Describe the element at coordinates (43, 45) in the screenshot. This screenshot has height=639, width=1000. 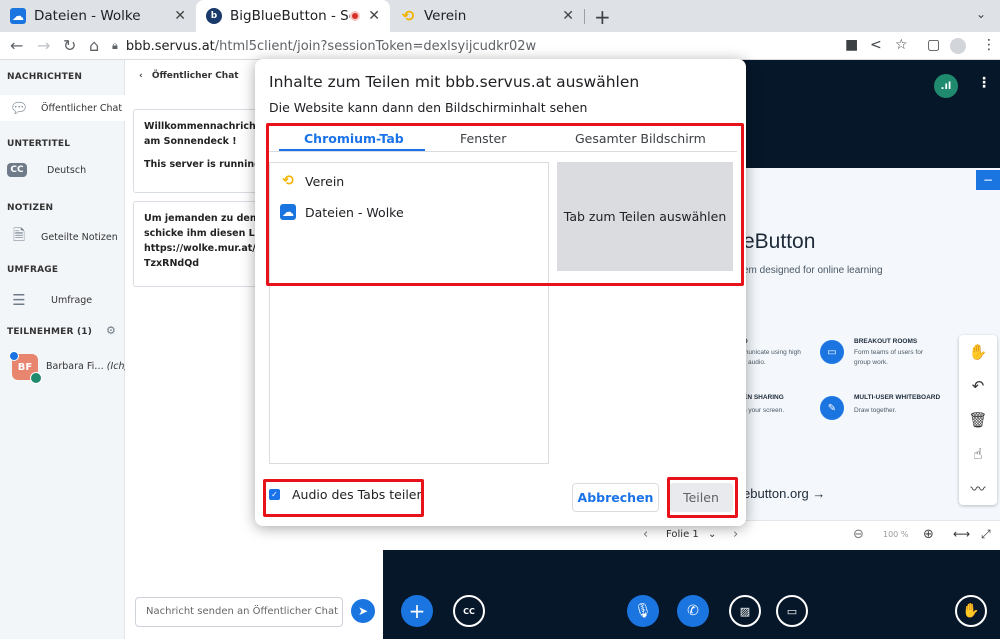
I see `forward-arrow-icon: →` at that location.